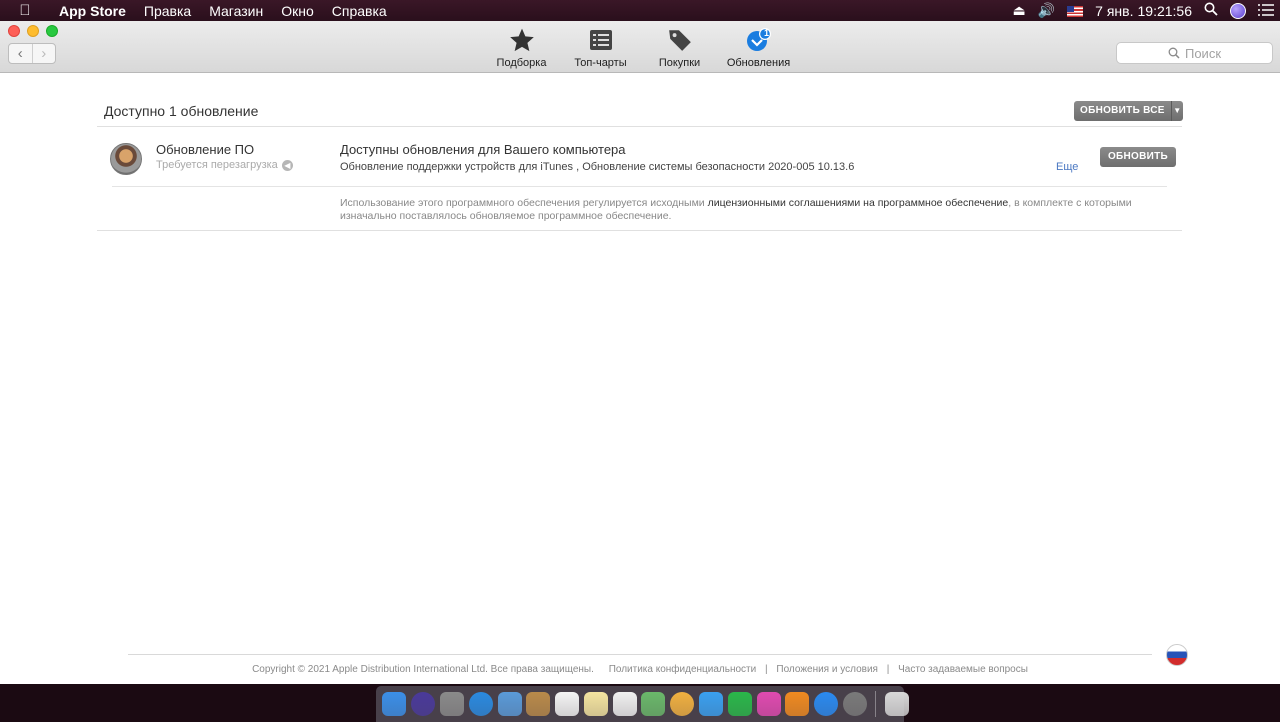 This screenshot has height=722, width=1280. What do you see at coordinates (52, 31) in the screenshot?
I see `zoom-window-button` at bounding box center [52, 31].